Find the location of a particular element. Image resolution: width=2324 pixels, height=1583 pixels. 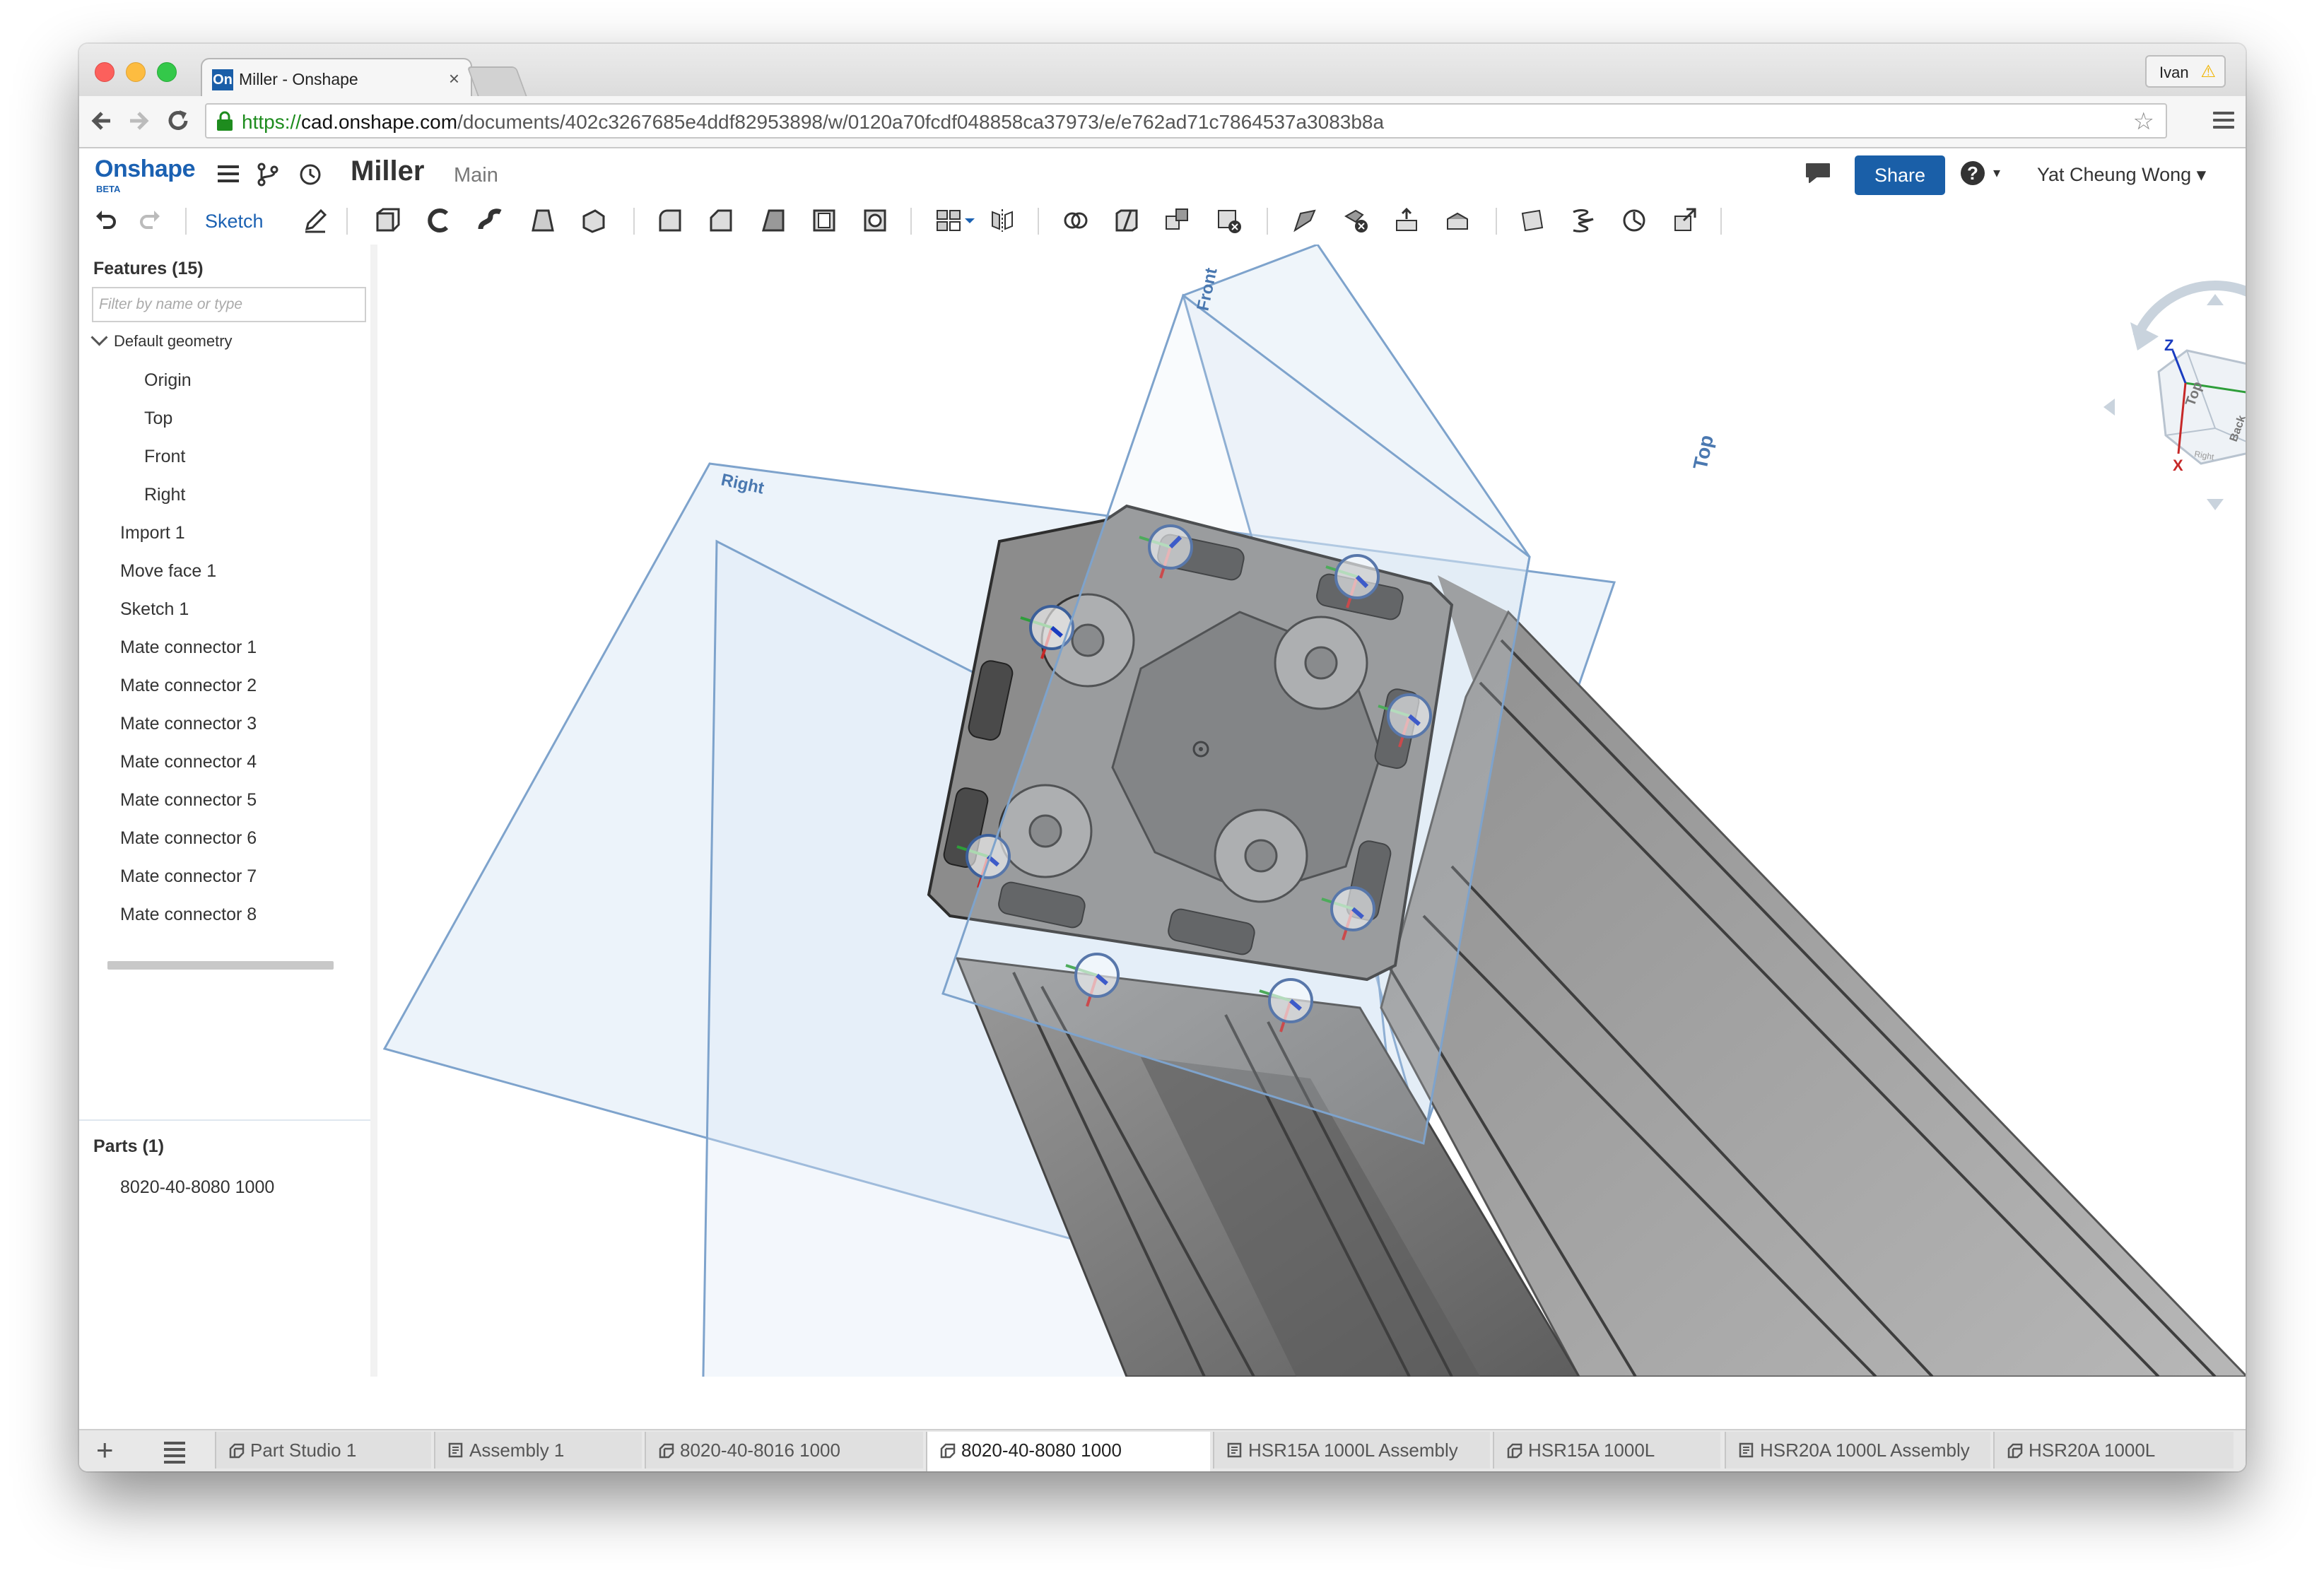

redo-icon is located at coordinates (150, 220).